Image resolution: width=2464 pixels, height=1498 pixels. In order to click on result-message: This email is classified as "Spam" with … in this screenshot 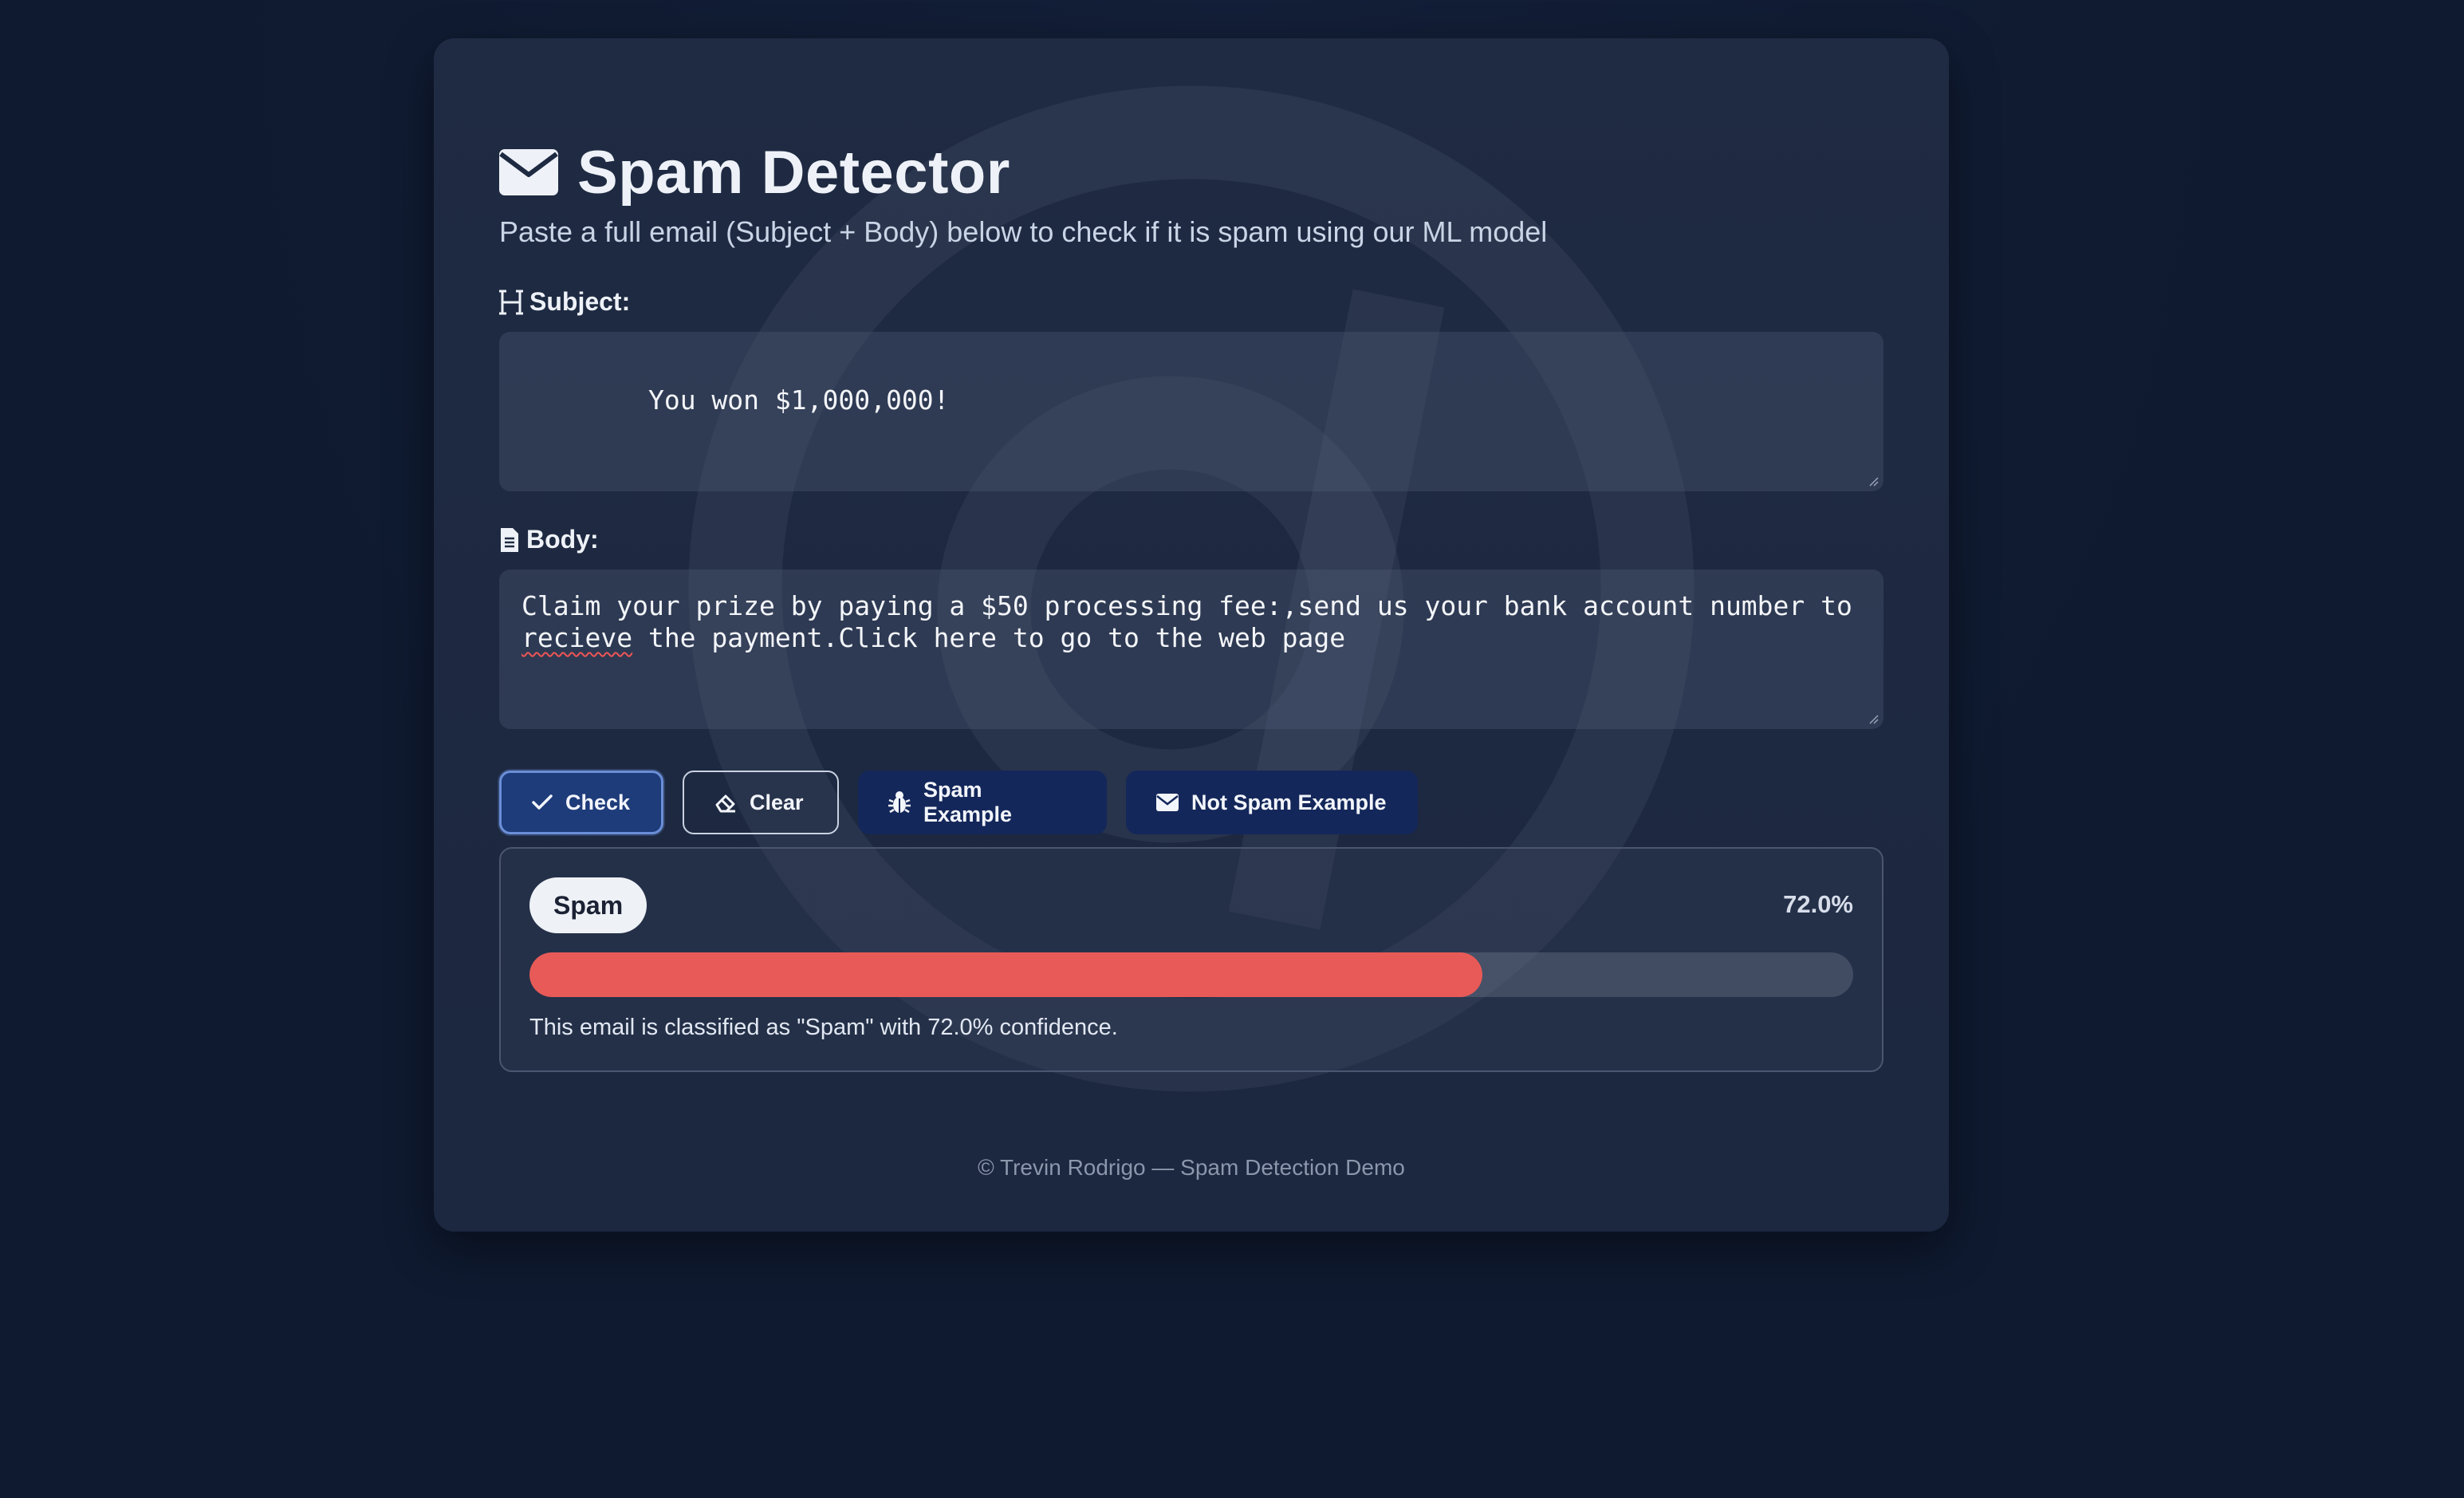, I will do `click(823, 1027)`.